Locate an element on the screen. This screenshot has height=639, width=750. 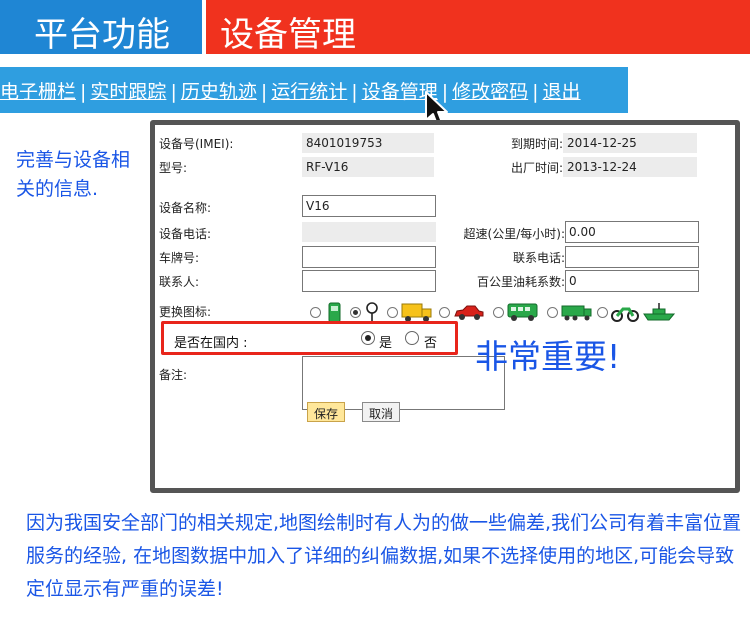
overspeed-input is located at coordinates (632, 232).